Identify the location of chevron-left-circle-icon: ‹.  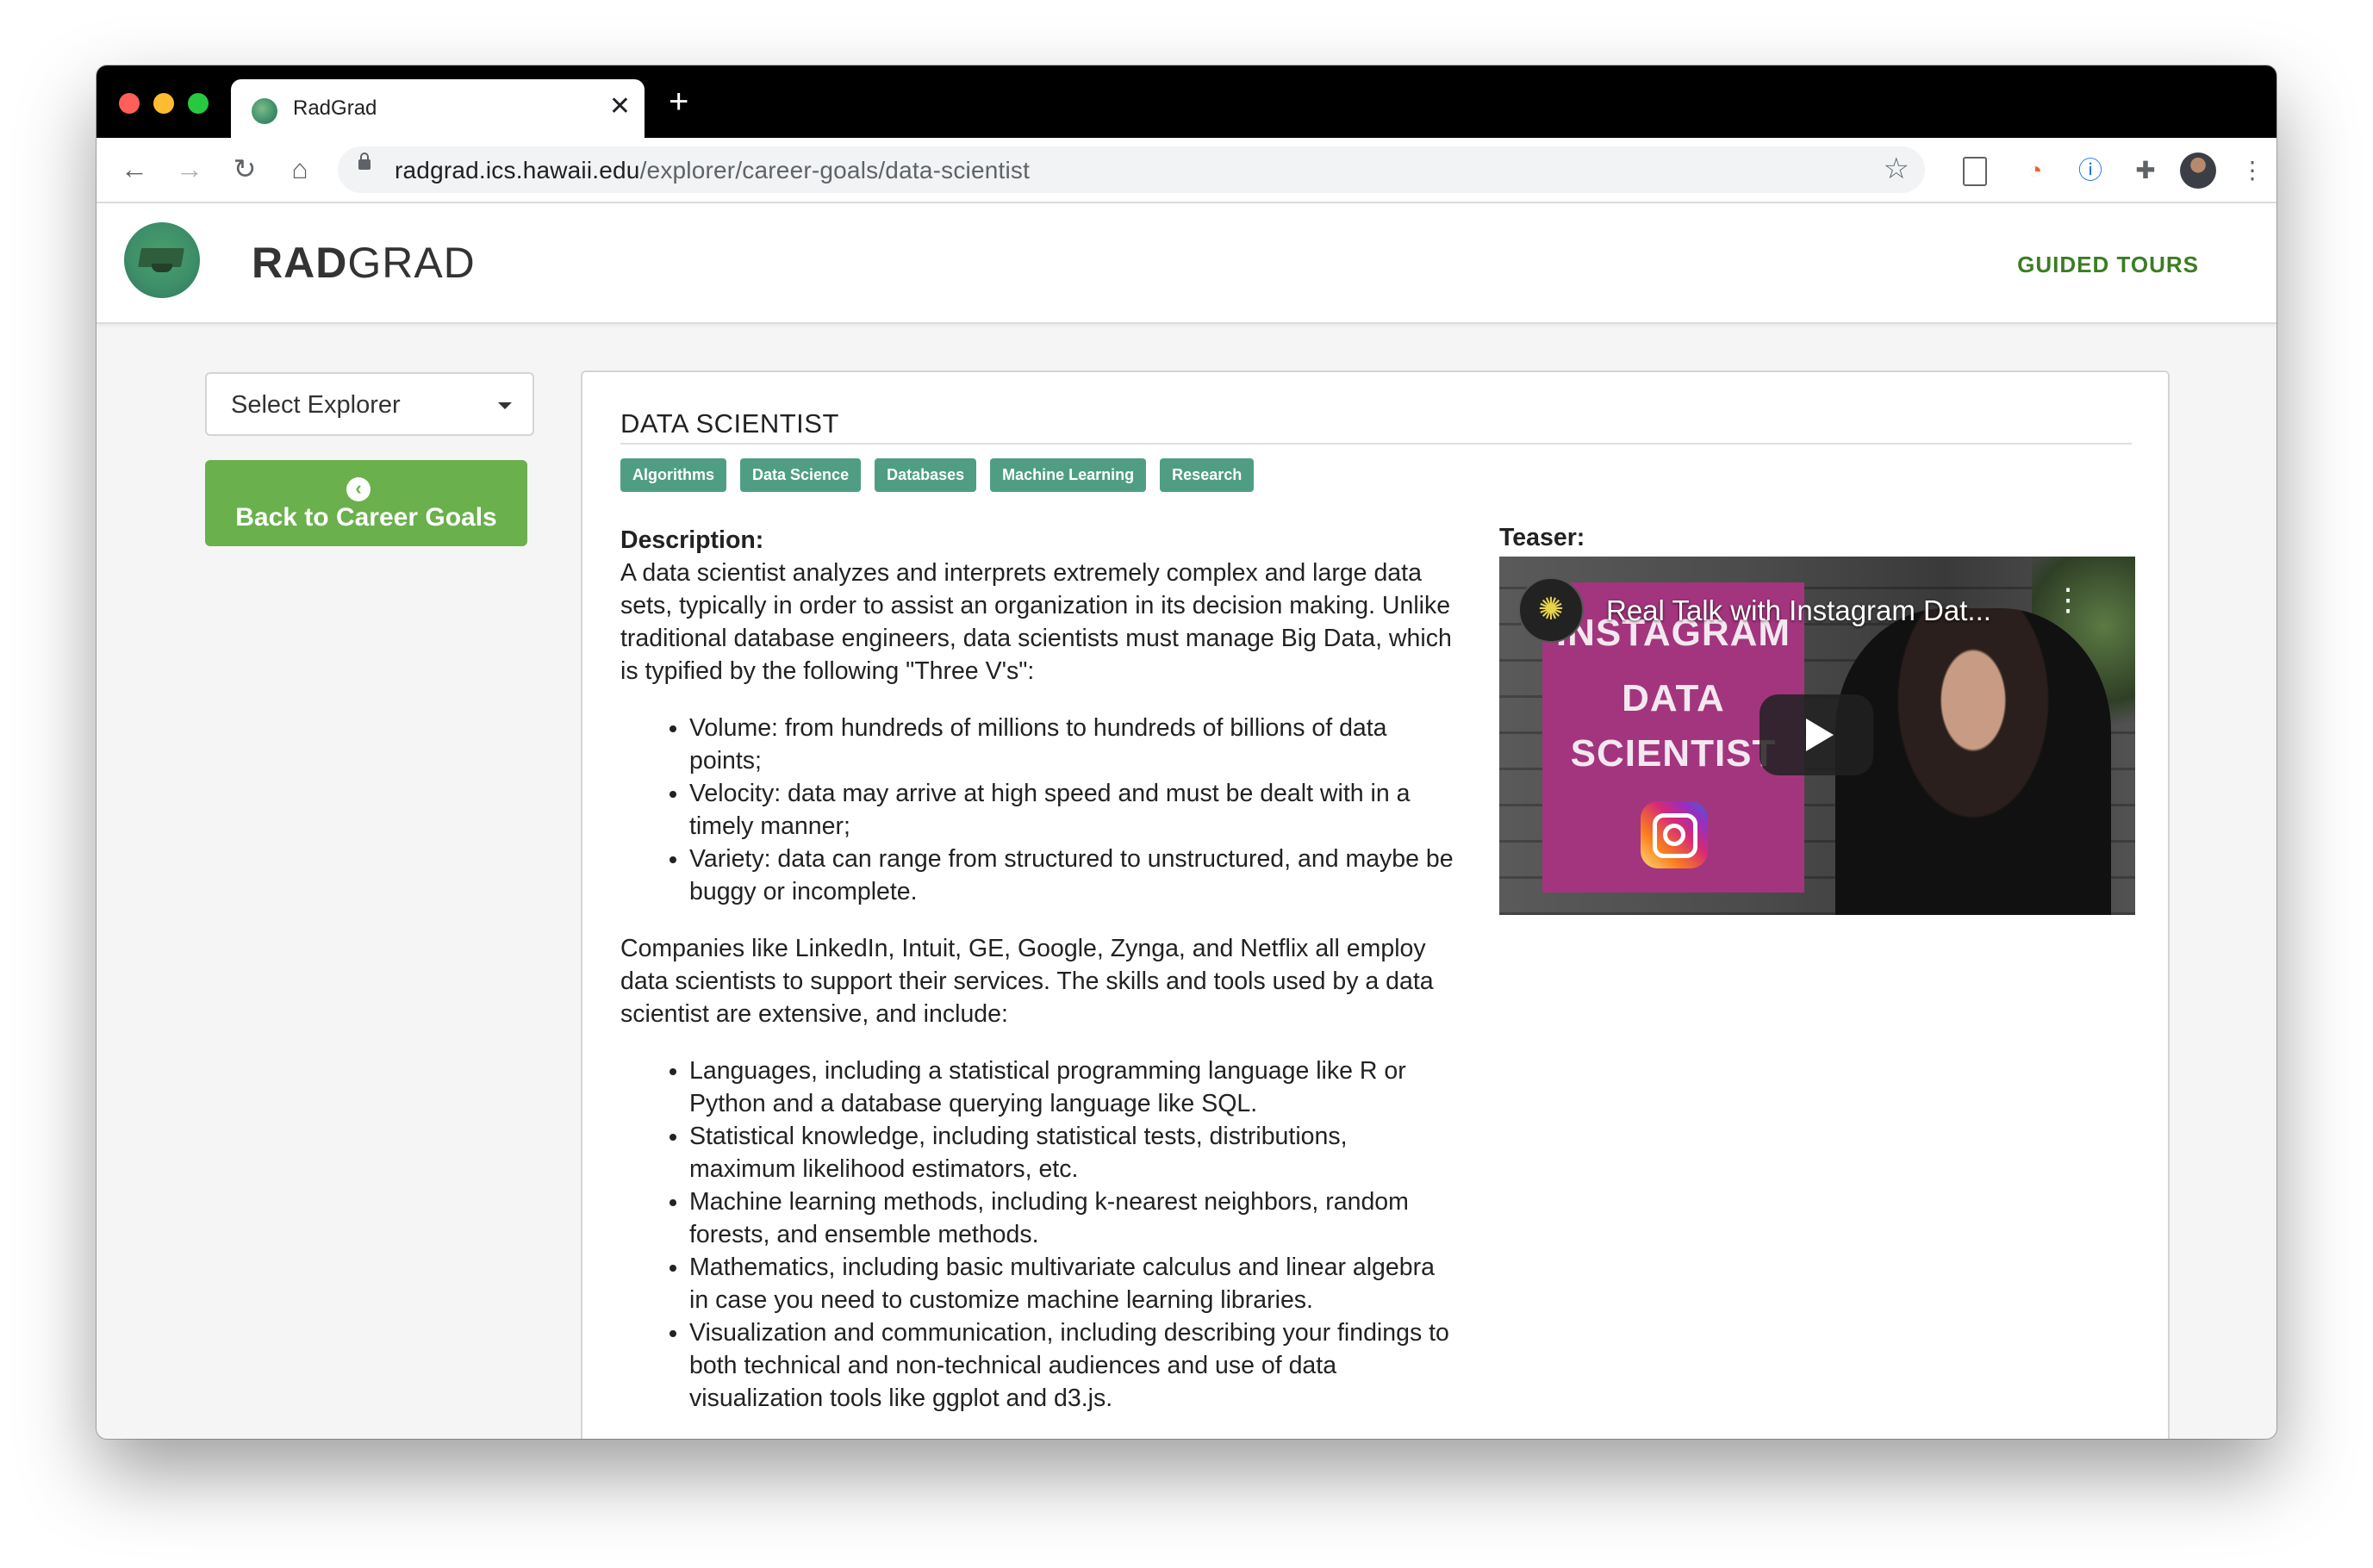
(358, 489).